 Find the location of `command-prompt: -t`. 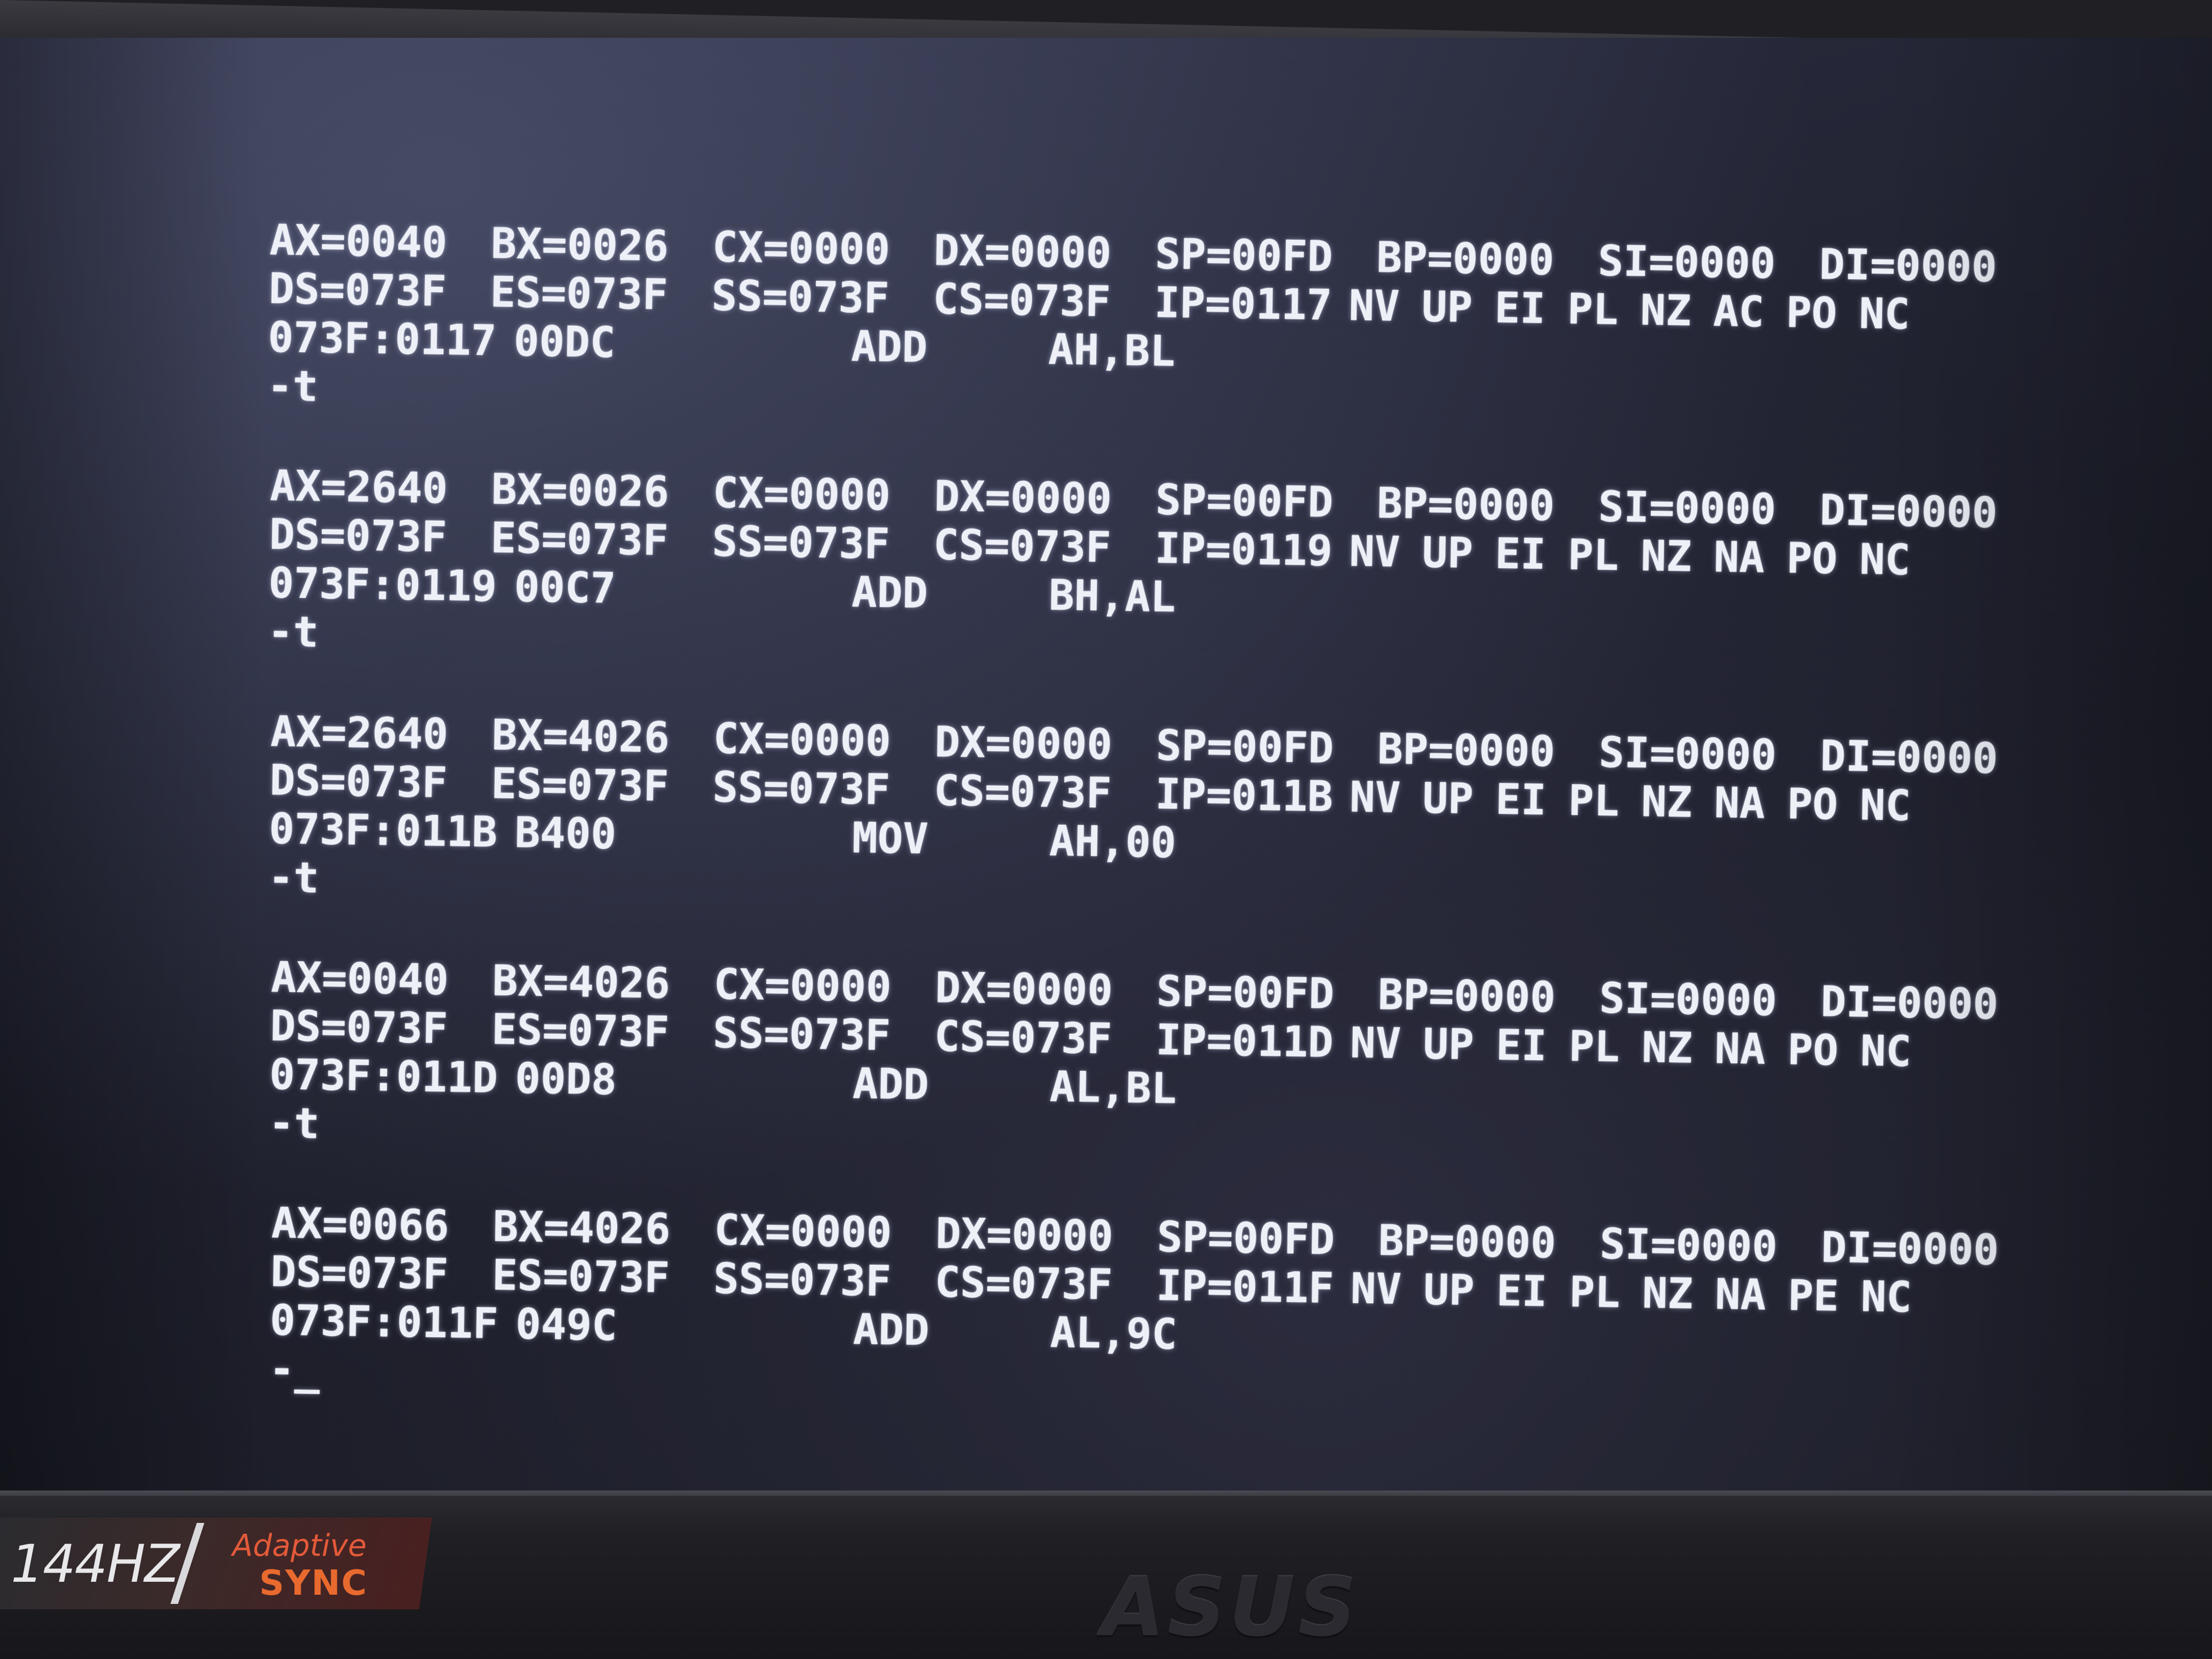

command-prompt: -t is located at coordinates (293, 632).